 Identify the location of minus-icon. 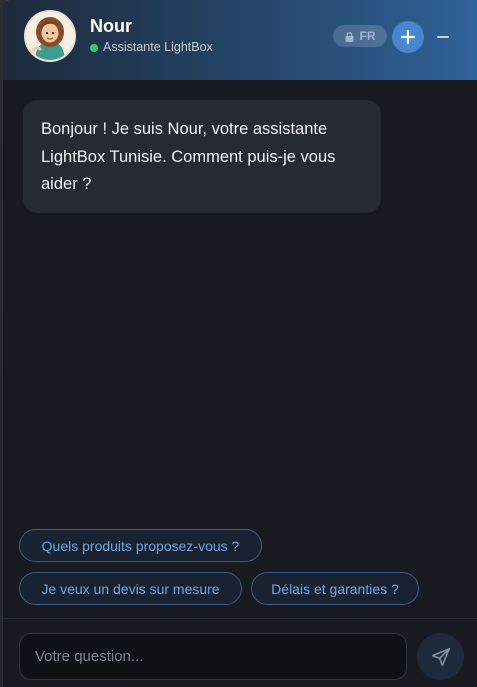
(443, 37).